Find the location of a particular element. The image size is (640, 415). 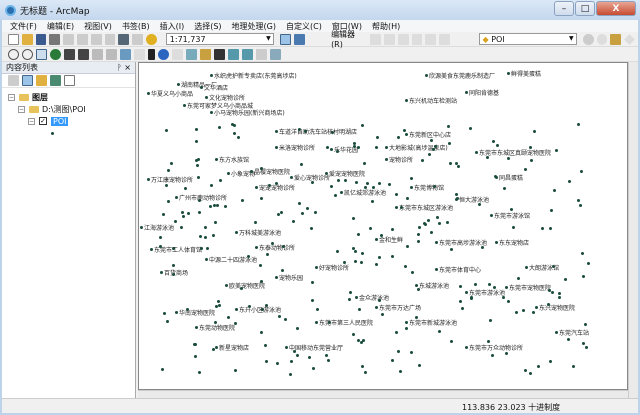

diamond-icon is located at coordinates (629, 39).